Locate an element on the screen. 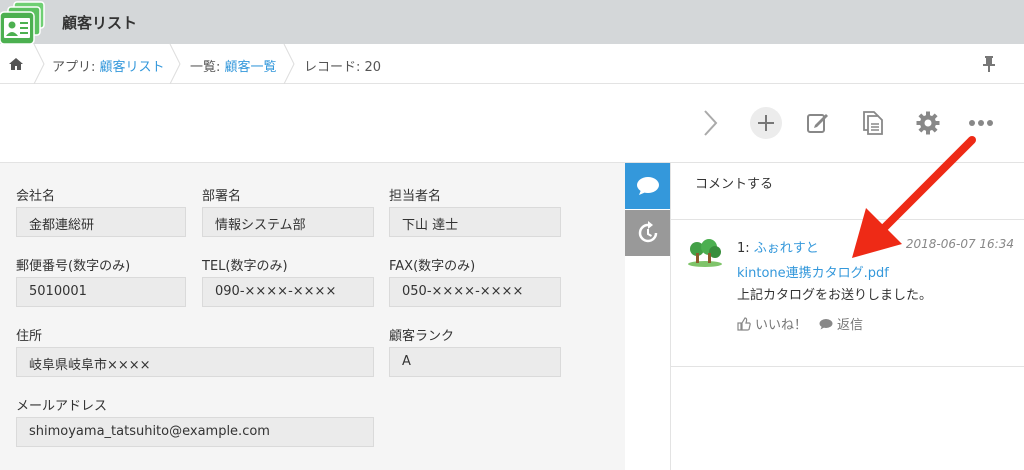  person-value: 下山 達士 is located at coordinates (475, 222).